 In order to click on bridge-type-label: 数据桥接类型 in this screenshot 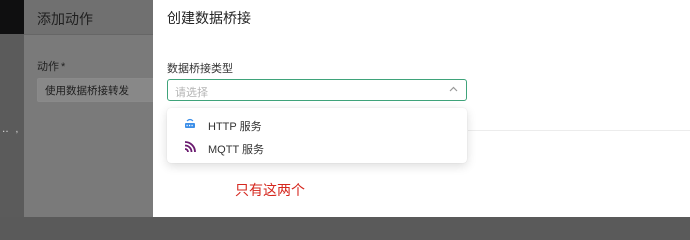, I will do `click(200, 69)`.